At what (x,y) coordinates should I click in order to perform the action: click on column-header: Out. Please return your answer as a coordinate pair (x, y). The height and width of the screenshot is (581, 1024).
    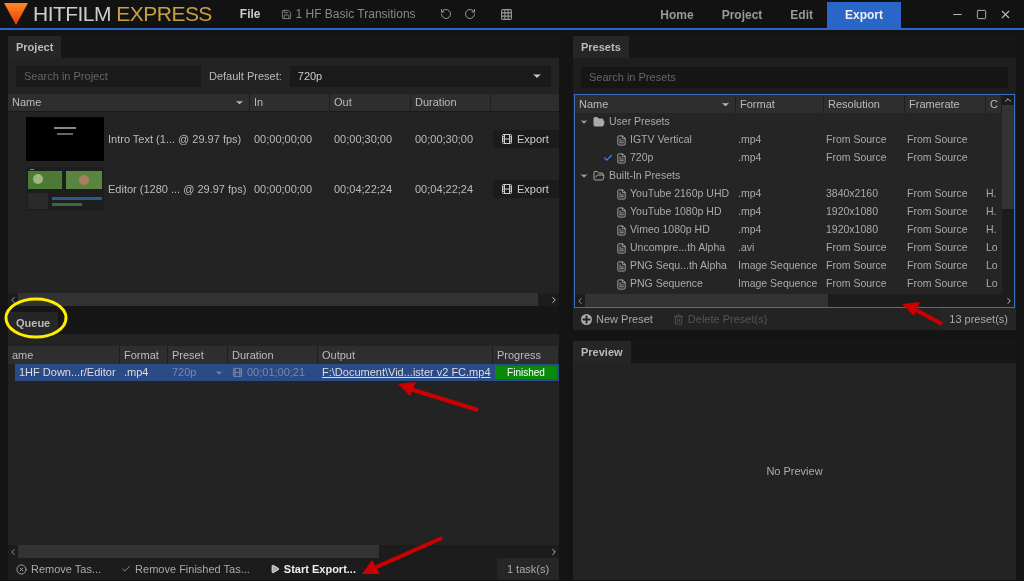
    Looking at the image, I should click on (370, 102).